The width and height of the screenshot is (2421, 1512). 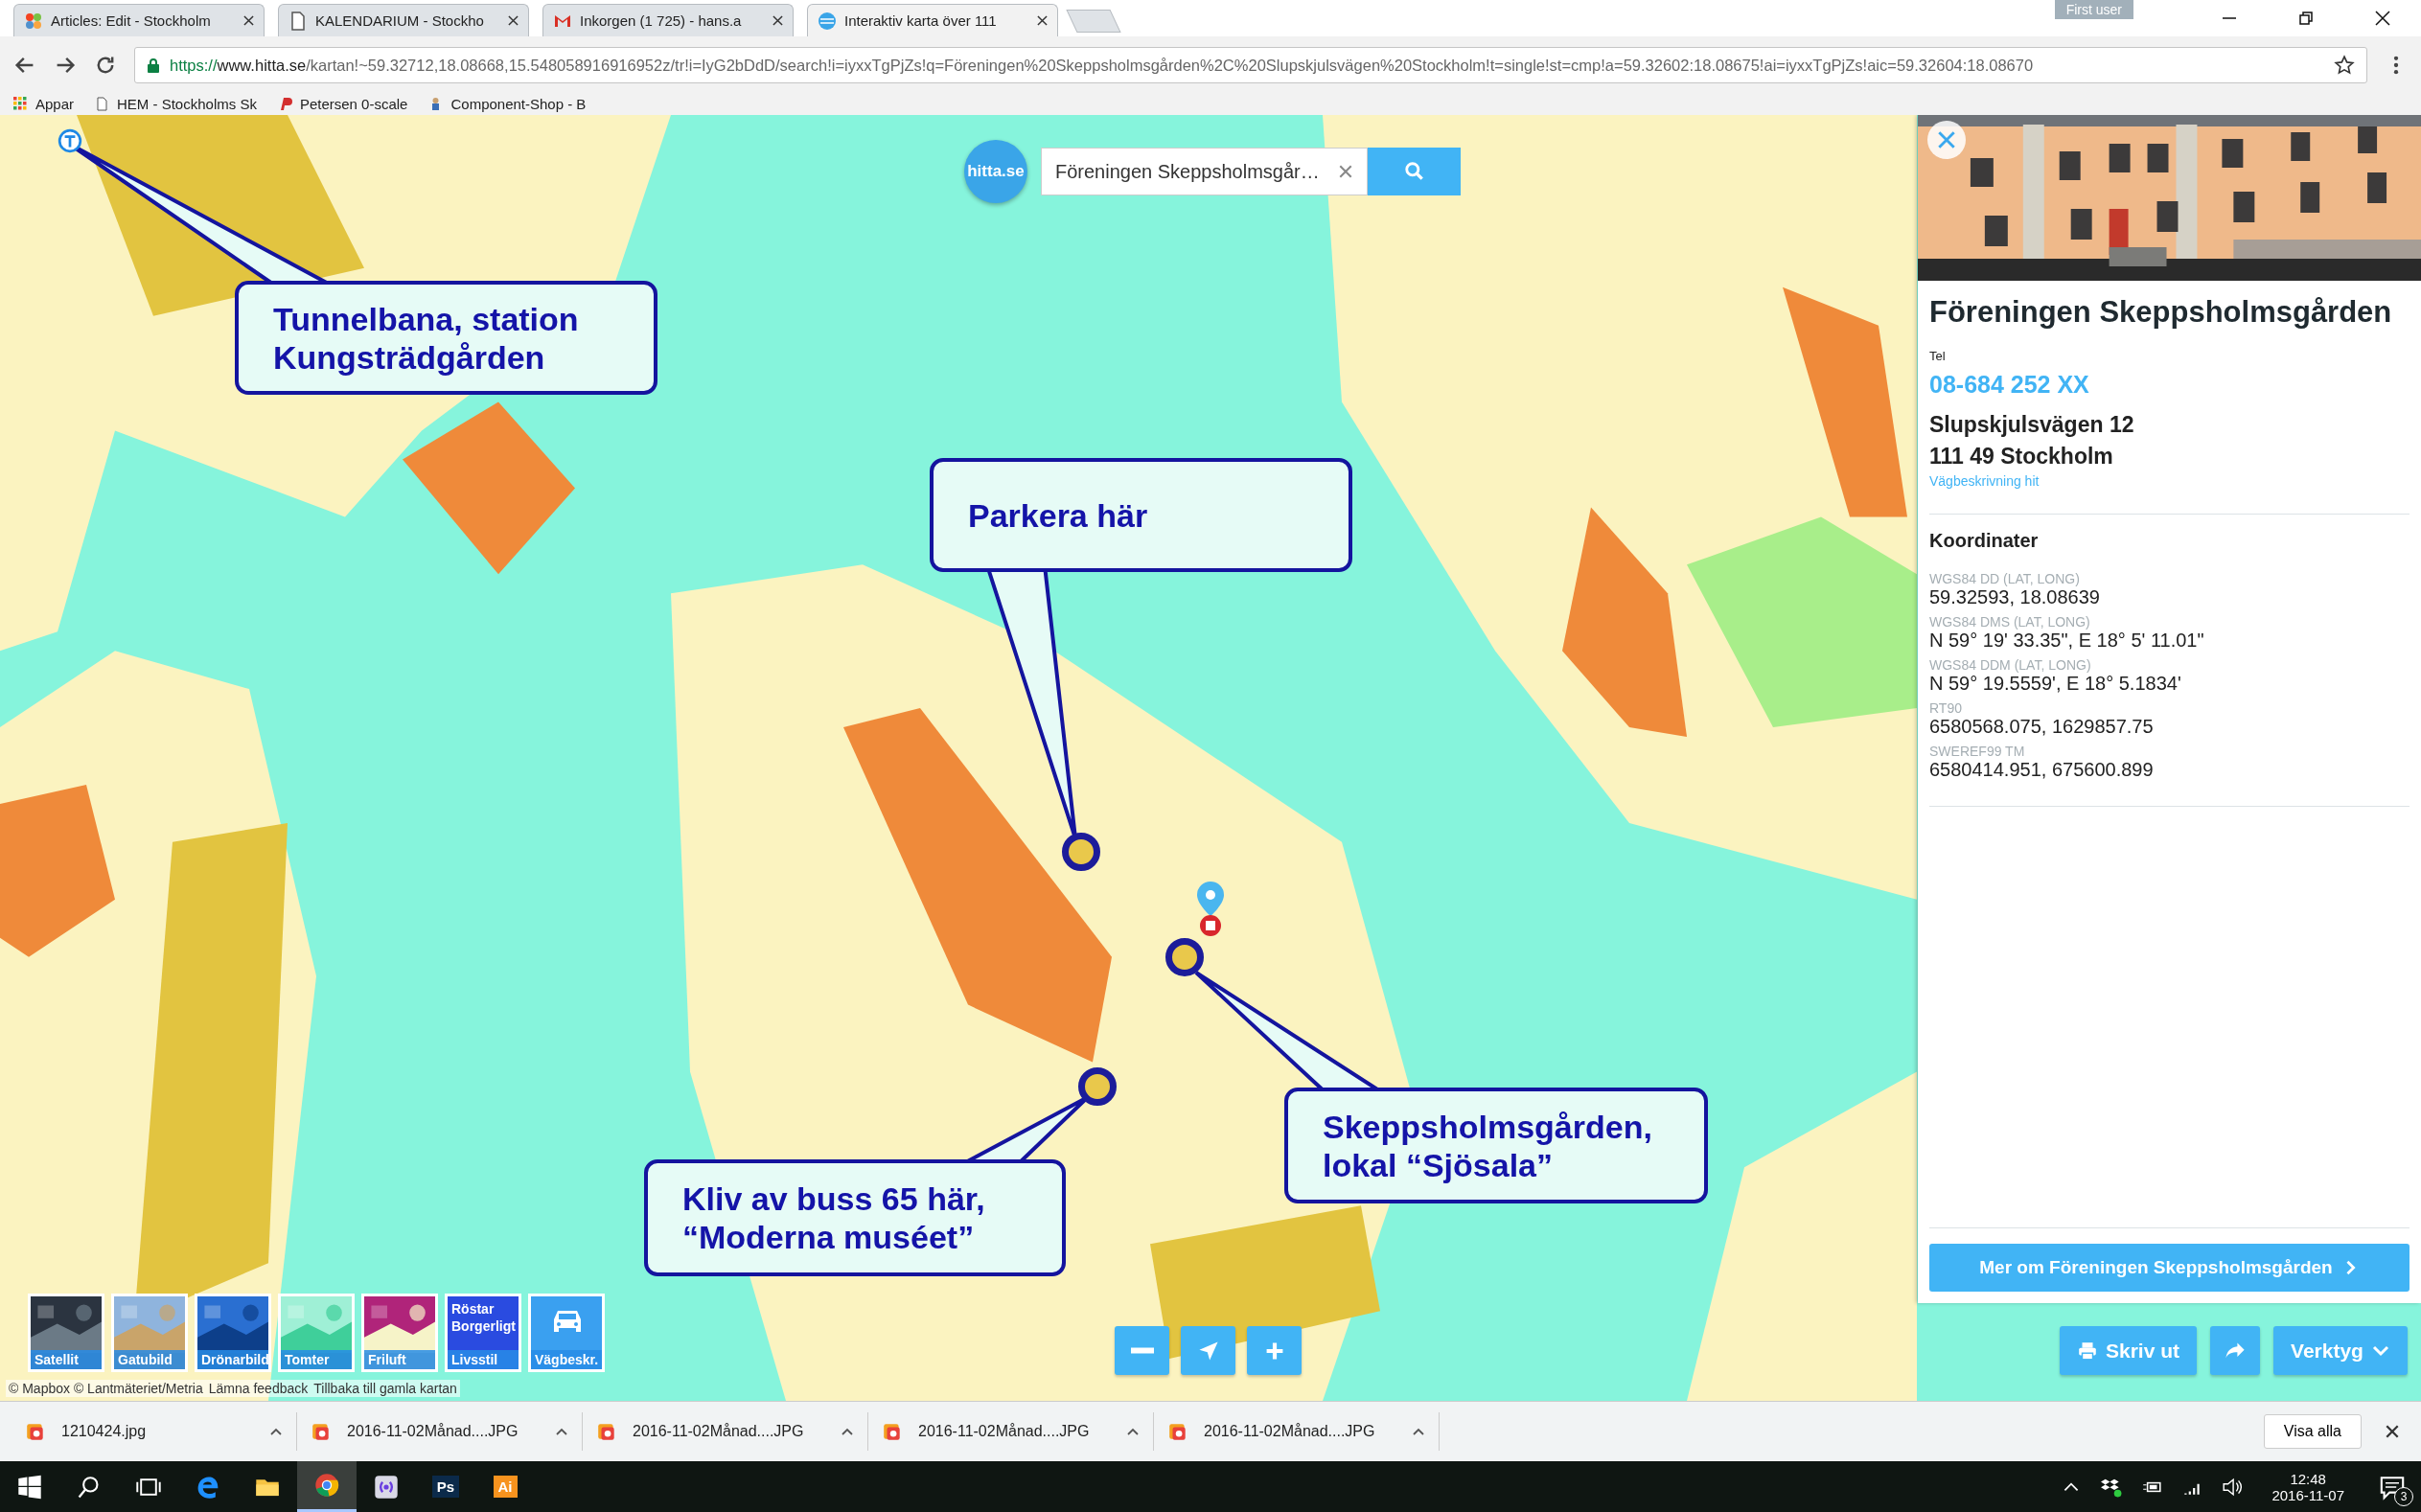 What do you see at coordinates (2307, 1495) in the screenshot?
I see `clock-date: 2016-11-07` at bounding box center [2307, 1495].